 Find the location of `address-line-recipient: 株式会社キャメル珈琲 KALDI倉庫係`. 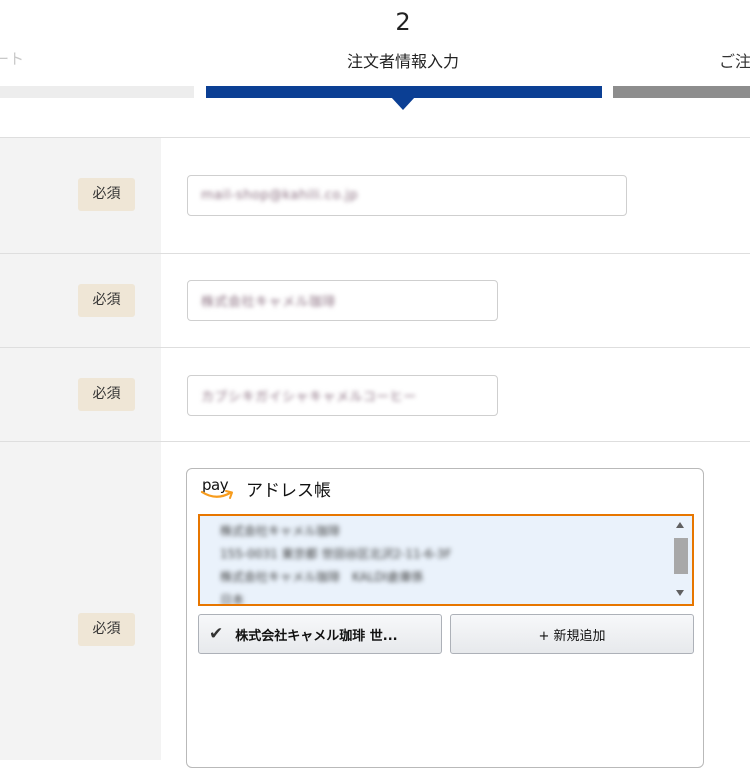

address-line-recipient: 株式会社キャメル珈琲 KALDI倉庫係 is located at coordinates (322, 577).